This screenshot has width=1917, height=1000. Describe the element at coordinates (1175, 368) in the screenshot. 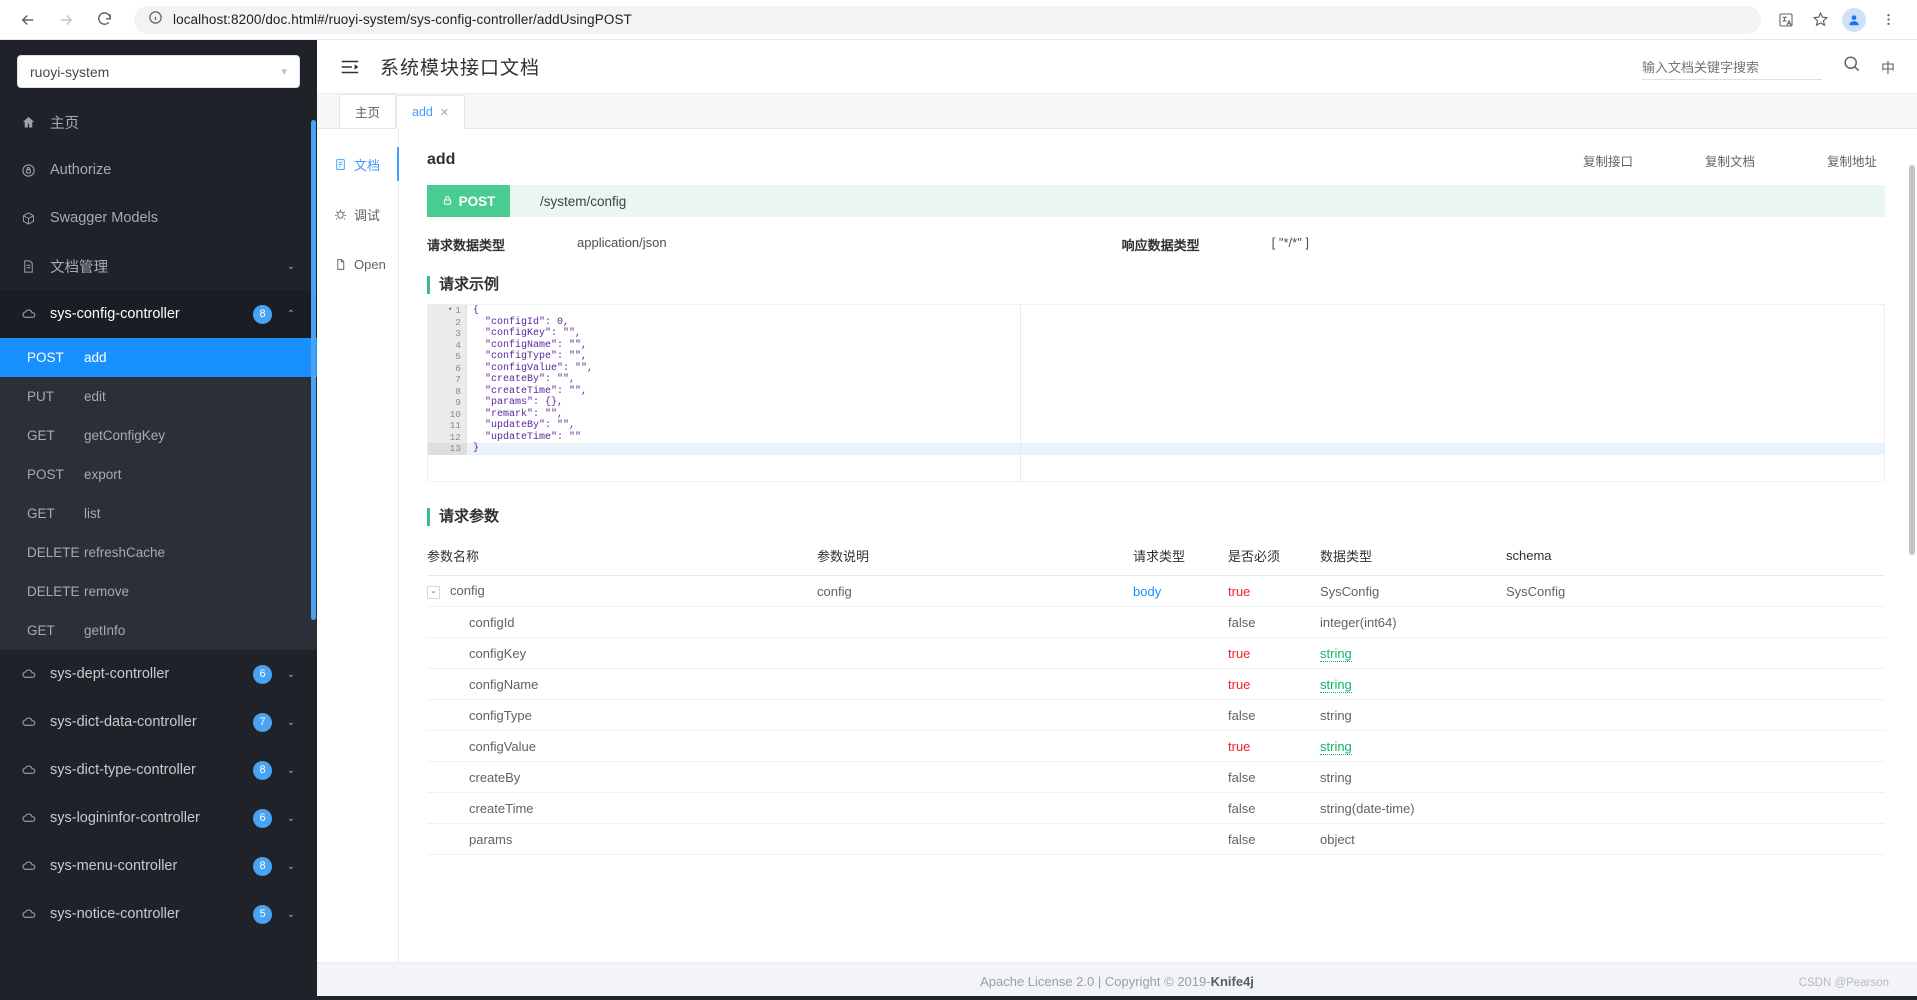

I see `code-text: "configValue": "",` at that location.